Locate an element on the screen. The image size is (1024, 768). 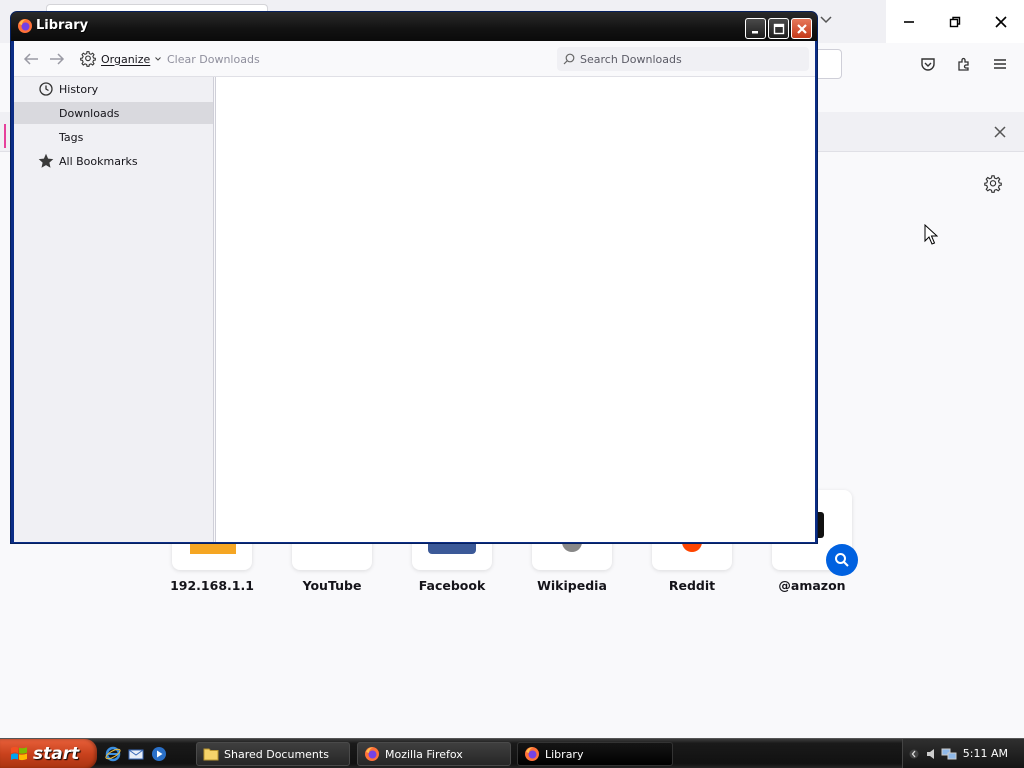
search-placeholder: Search Downloads is located at coordinates (631, 59).